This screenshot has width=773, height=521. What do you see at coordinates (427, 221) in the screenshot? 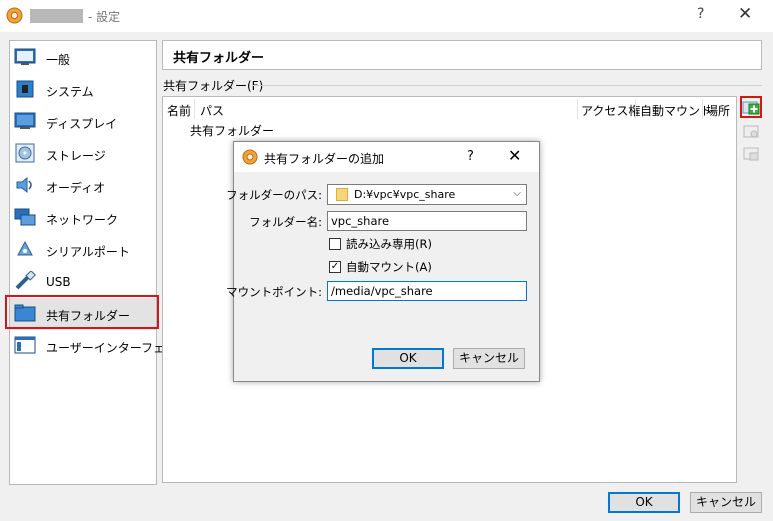
I see `folder-name-field: vpc_share` at bounding box center [427, 221].